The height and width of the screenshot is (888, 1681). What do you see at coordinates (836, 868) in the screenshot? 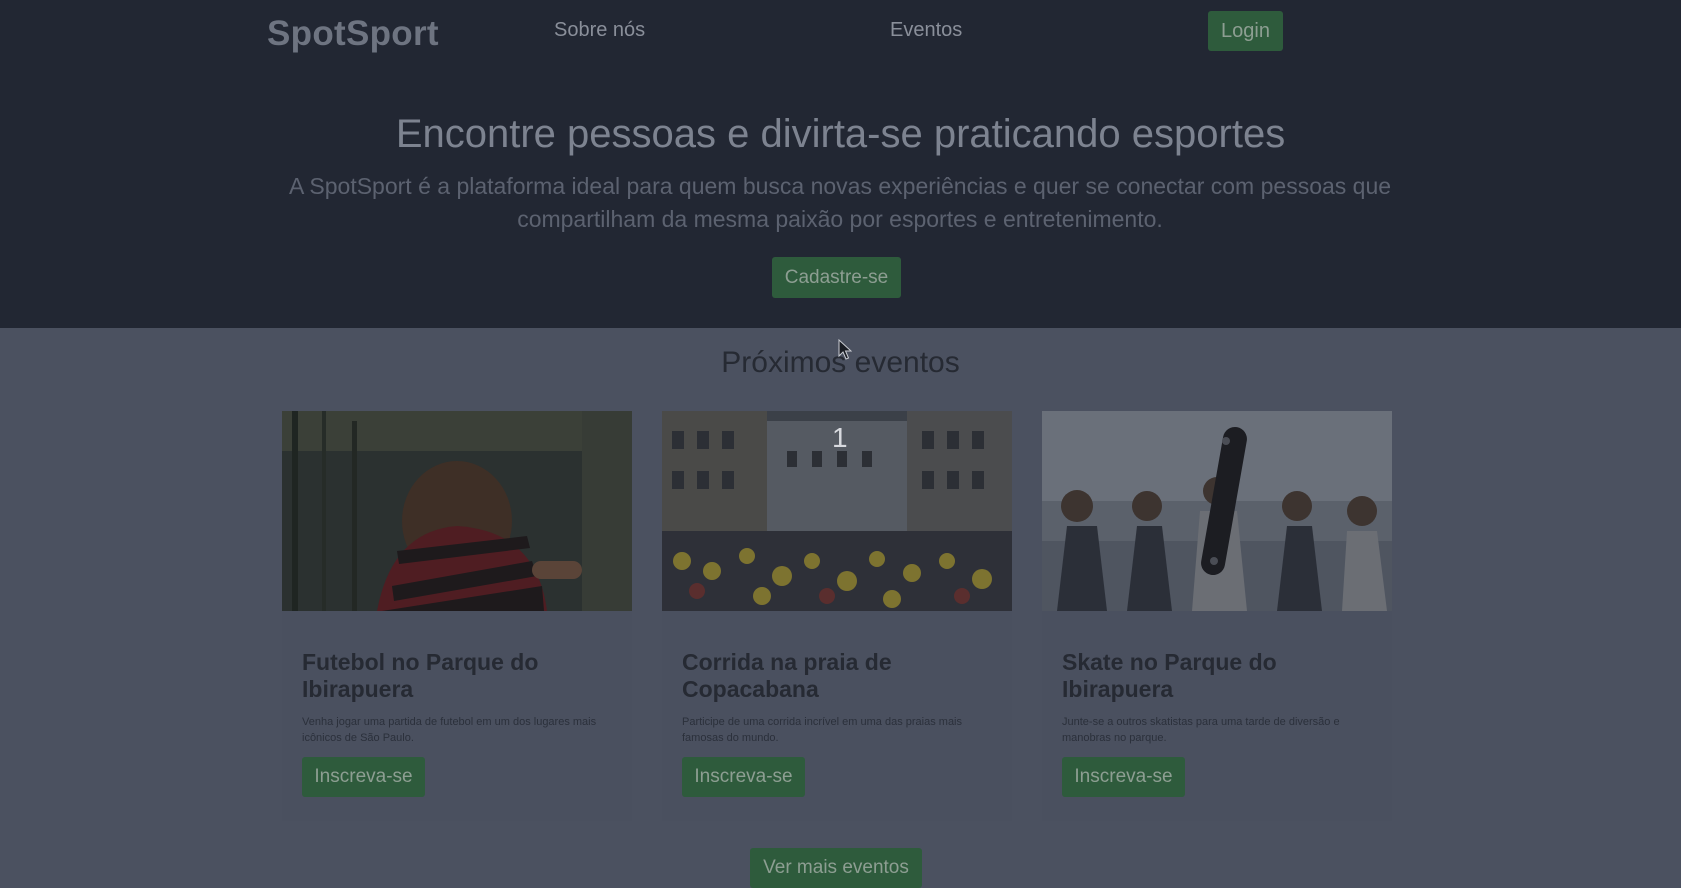
I see `see-more-events-button: Ver mais eventos` at bounding box center [836, 868].